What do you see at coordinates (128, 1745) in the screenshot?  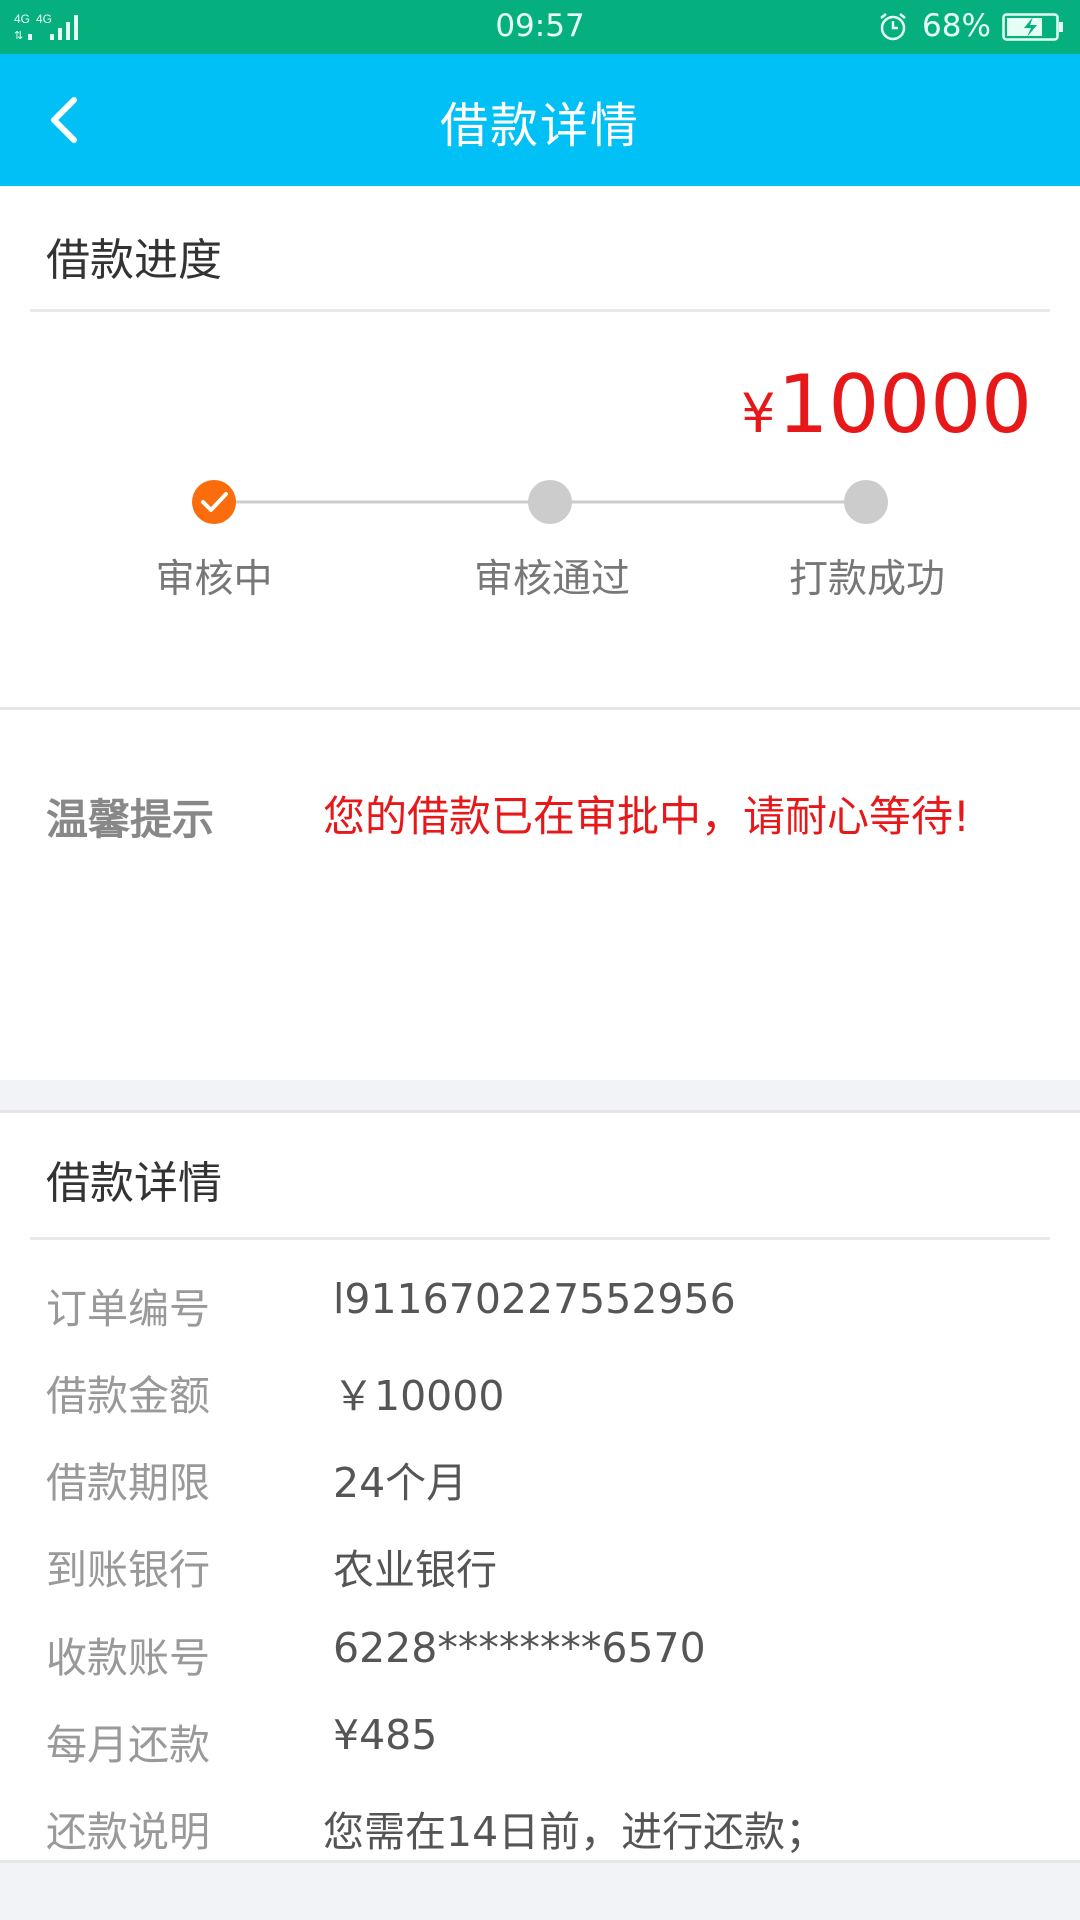 I see `row-label: 每月还款` at bounding box center [128, 1745].